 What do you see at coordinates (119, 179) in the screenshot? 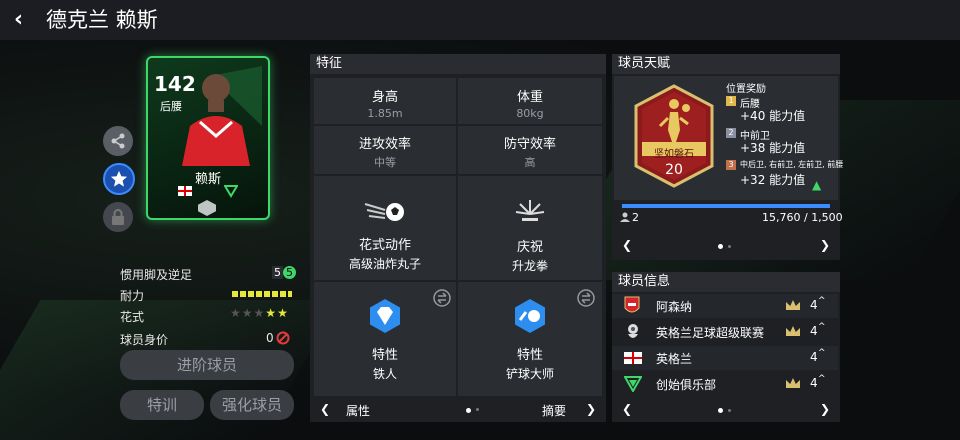
I see `star-icon` at bounding box center [119, 179].